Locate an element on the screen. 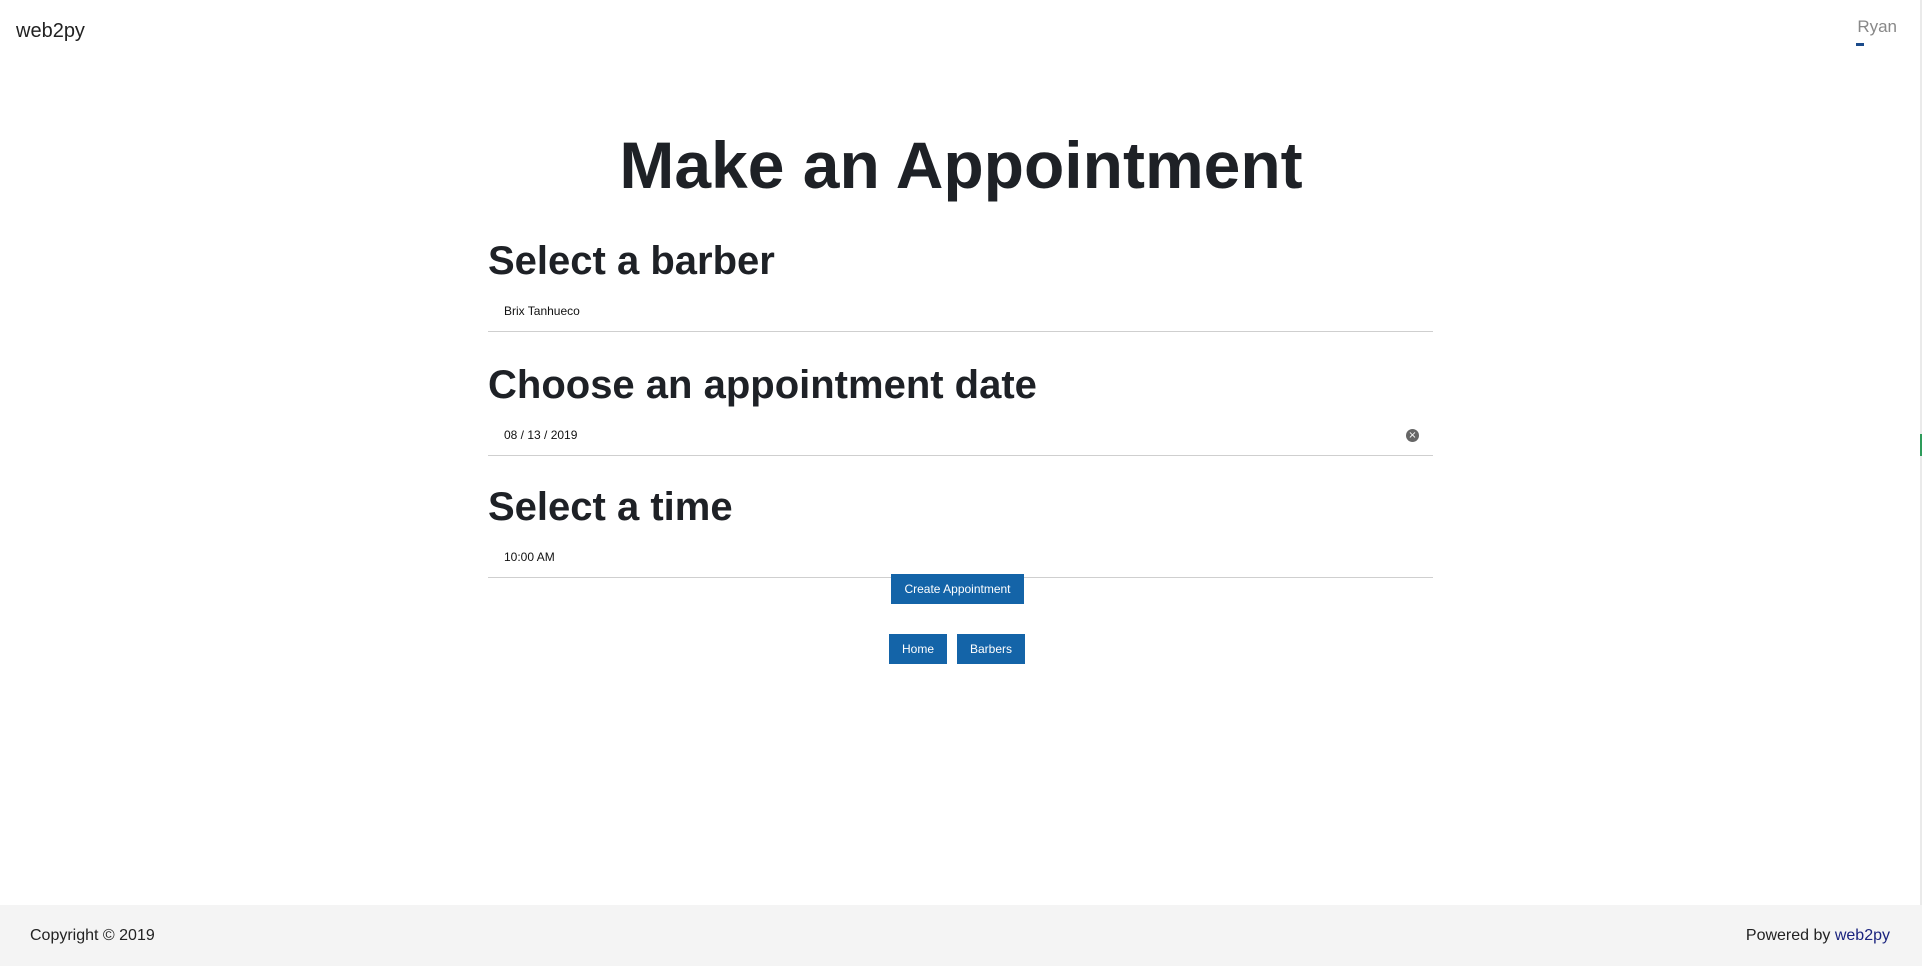  date-heading: Choose an appointment date is located at coordinates (762, 385).